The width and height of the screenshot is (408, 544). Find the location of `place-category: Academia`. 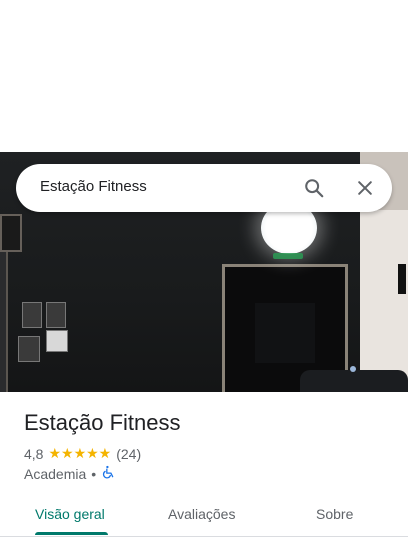

place-category: Academia is located at coordinates (55, 473).